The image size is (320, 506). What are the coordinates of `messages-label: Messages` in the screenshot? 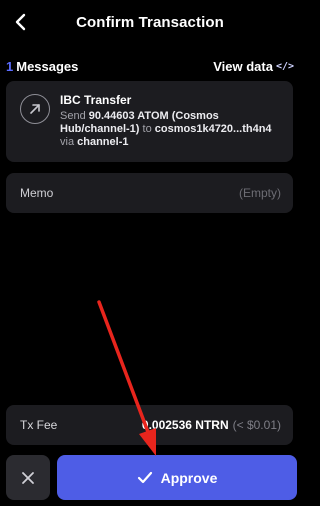 It's located at (47, 66).